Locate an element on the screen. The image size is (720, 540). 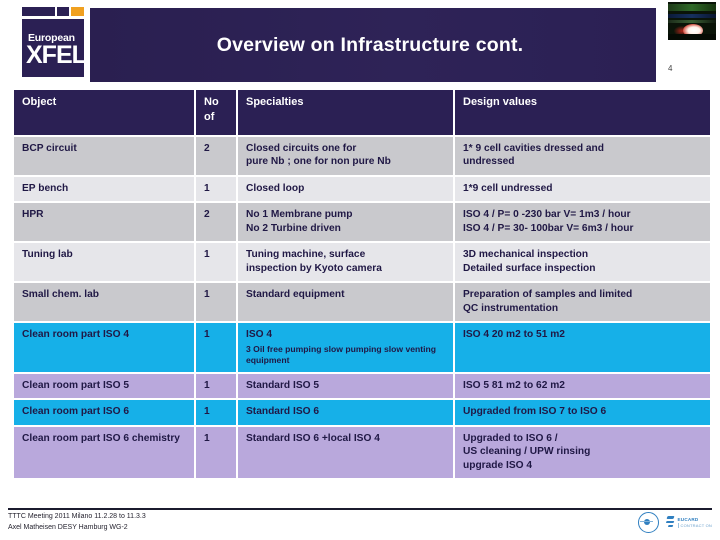
cell-specialties-line: Closed circuits one for is located at coordinates (301, 148).